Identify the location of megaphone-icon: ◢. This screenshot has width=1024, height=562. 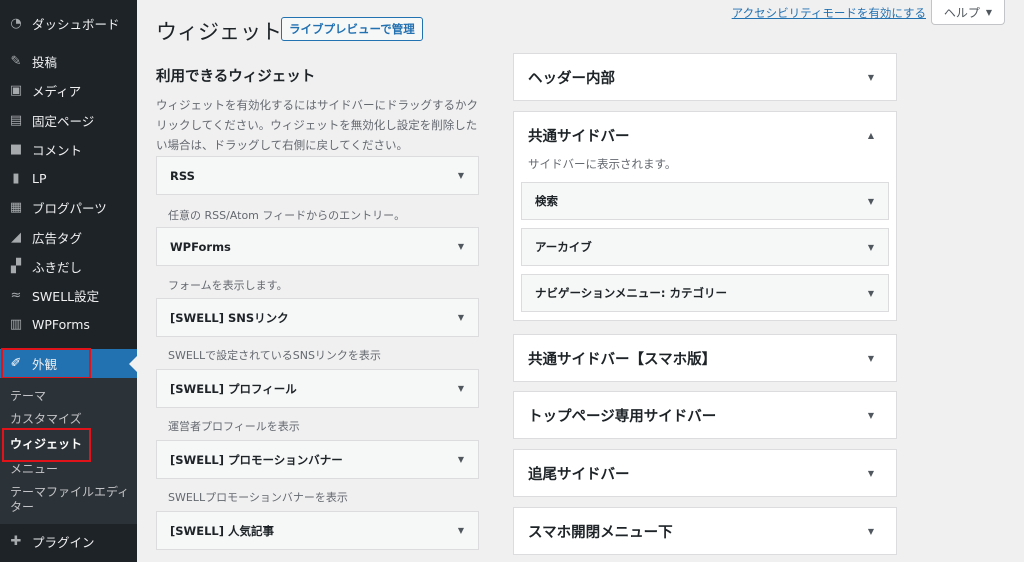
(16, 237).